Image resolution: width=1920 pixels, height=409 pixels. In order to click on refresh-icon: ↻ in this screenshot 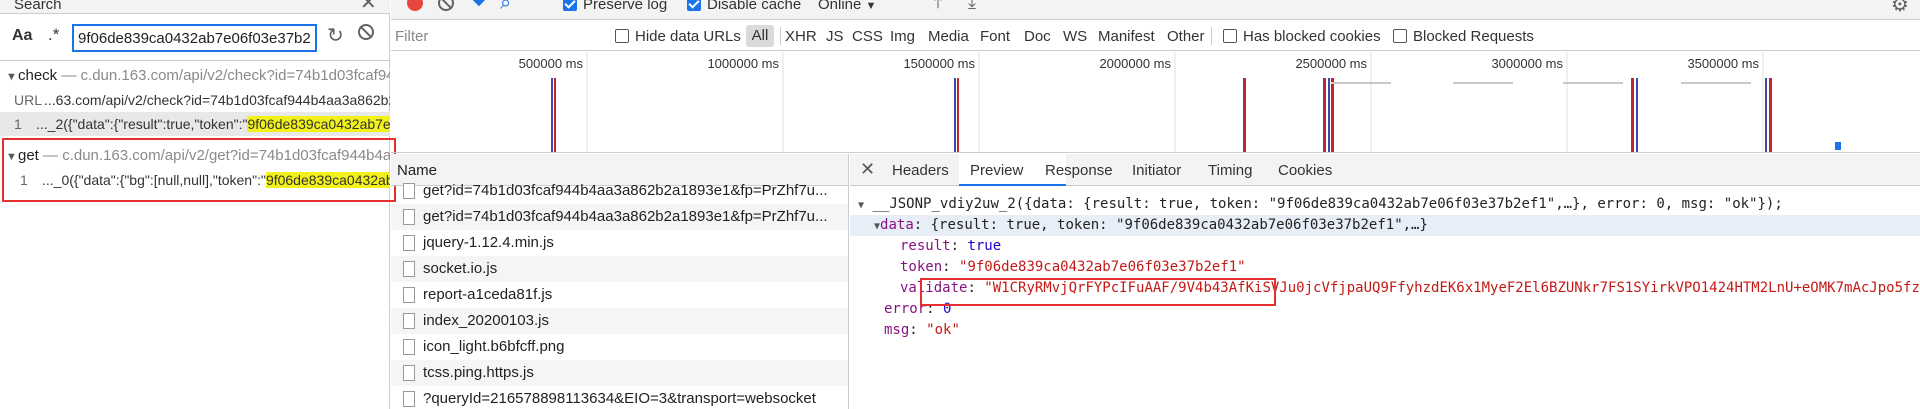, I will do `click(335, 35)`.